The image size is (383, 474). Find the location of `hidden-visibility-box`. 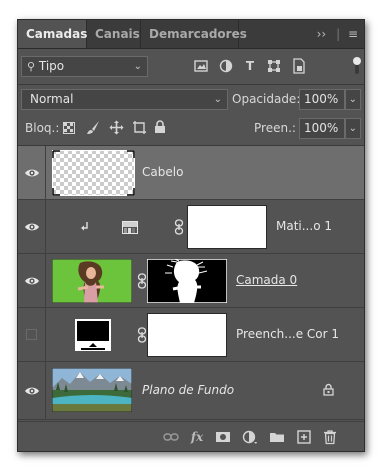

hidden-visibility-box is located at coordinates (31, 334).